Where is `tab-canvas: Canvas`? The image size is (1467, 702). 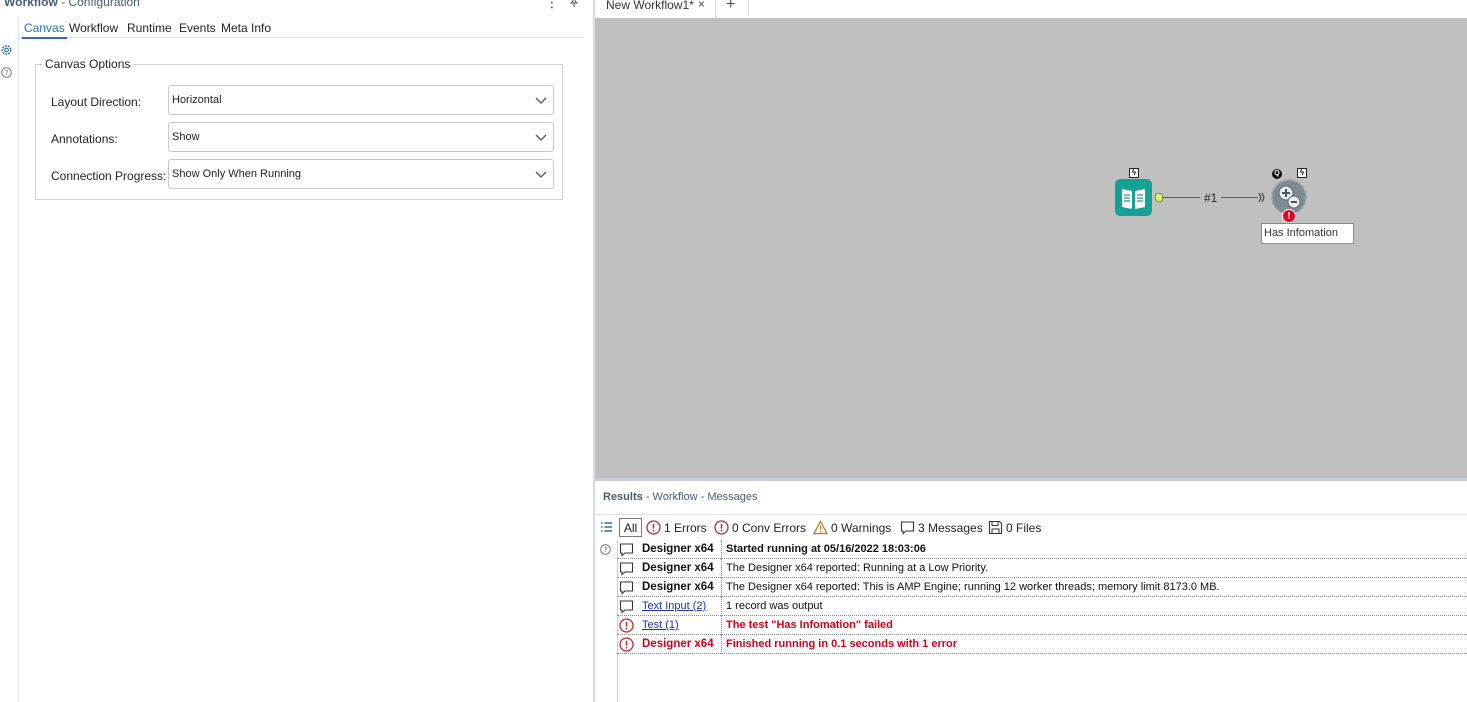
tab-canvas: Canvas is located at coordinates (44, 30).